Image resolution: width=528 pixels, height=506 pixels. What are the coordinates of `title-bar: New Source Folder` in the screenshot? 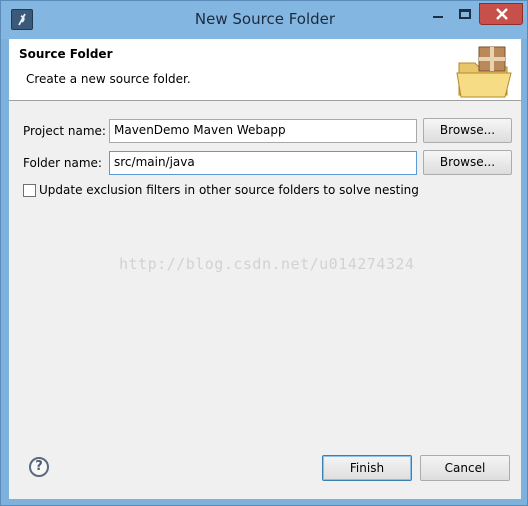 It's located at (264, 20).